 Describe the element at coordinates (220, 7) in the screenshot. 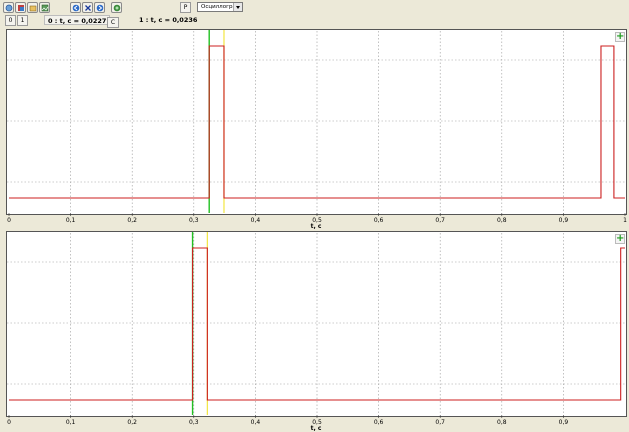

I see `mode-select: Осциллограф` at that location.